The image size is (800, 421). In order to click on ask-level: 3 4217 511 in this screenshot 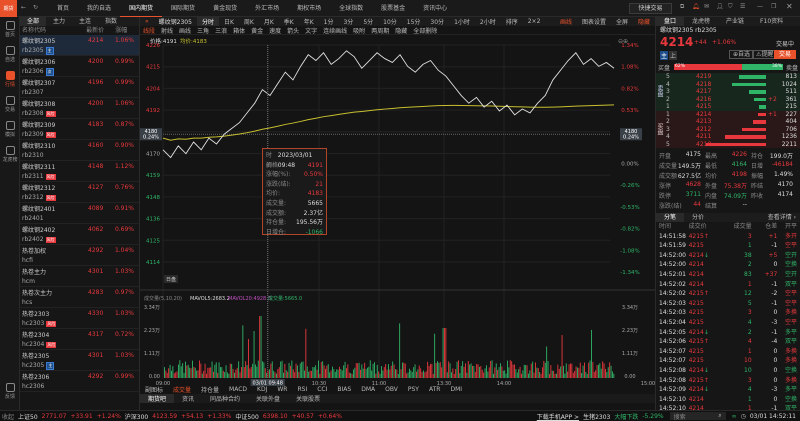, I will do `click(728, 92)`.